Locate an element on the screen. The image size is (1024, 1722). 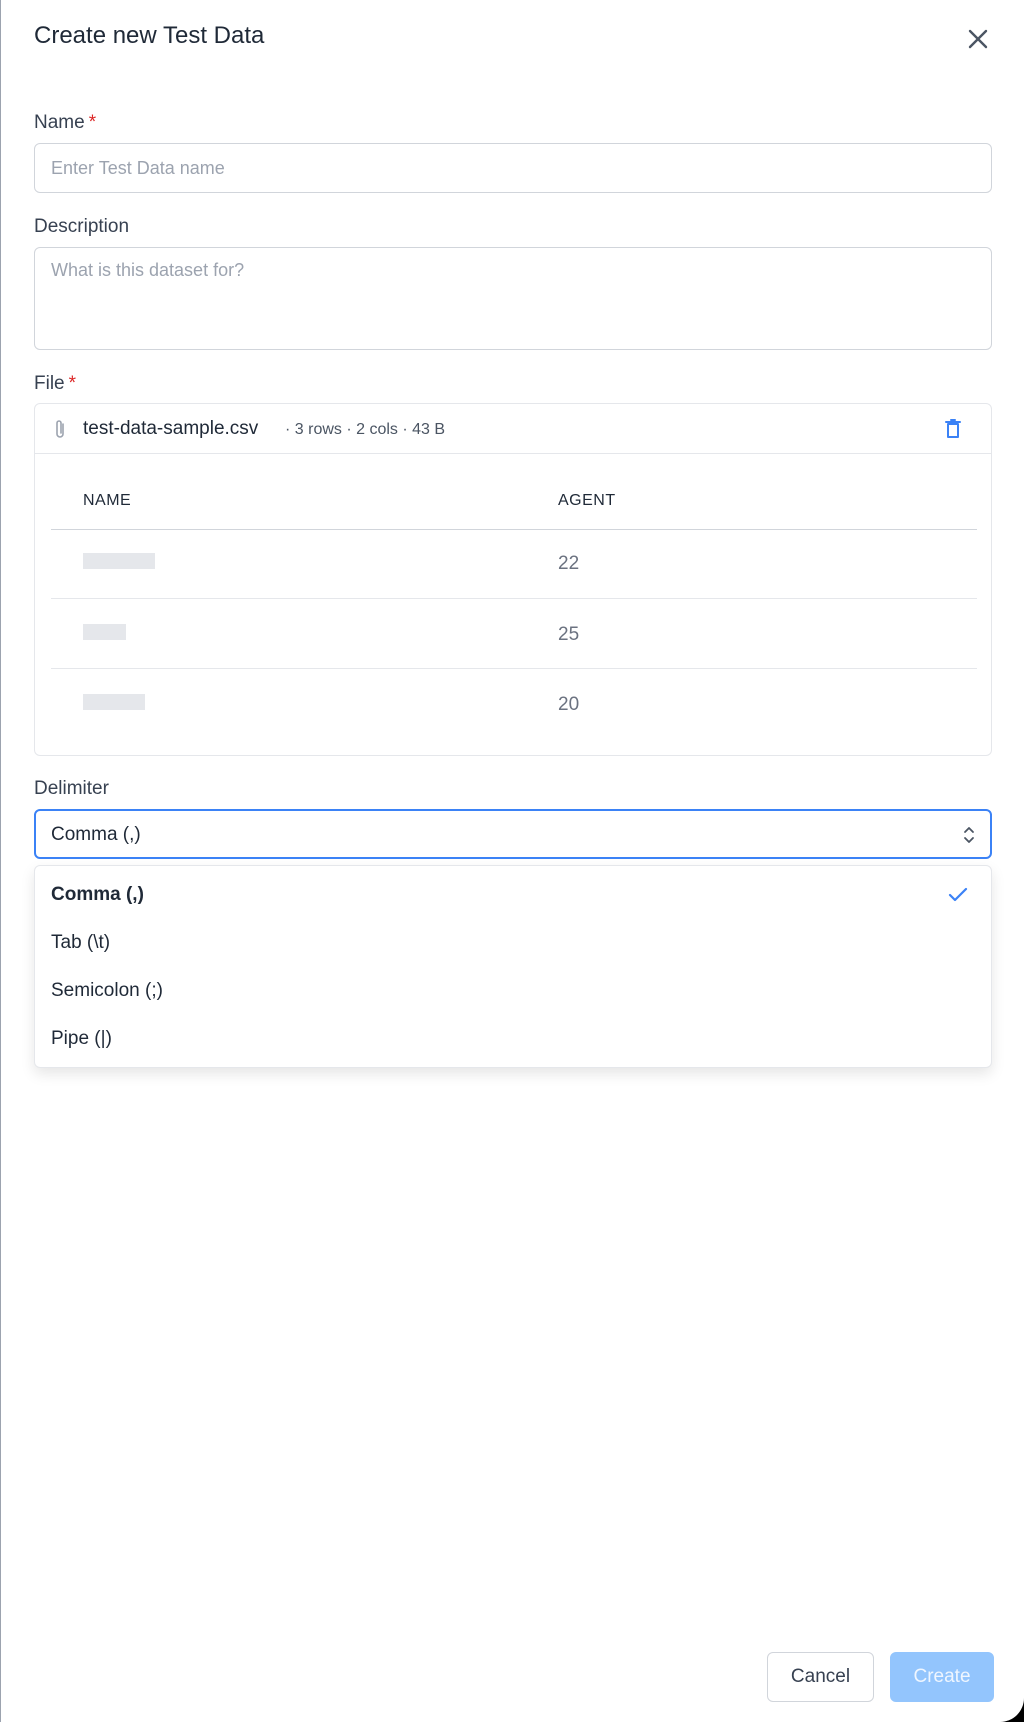
table-cell-agent: 25 is located at coordinates (569, 634).